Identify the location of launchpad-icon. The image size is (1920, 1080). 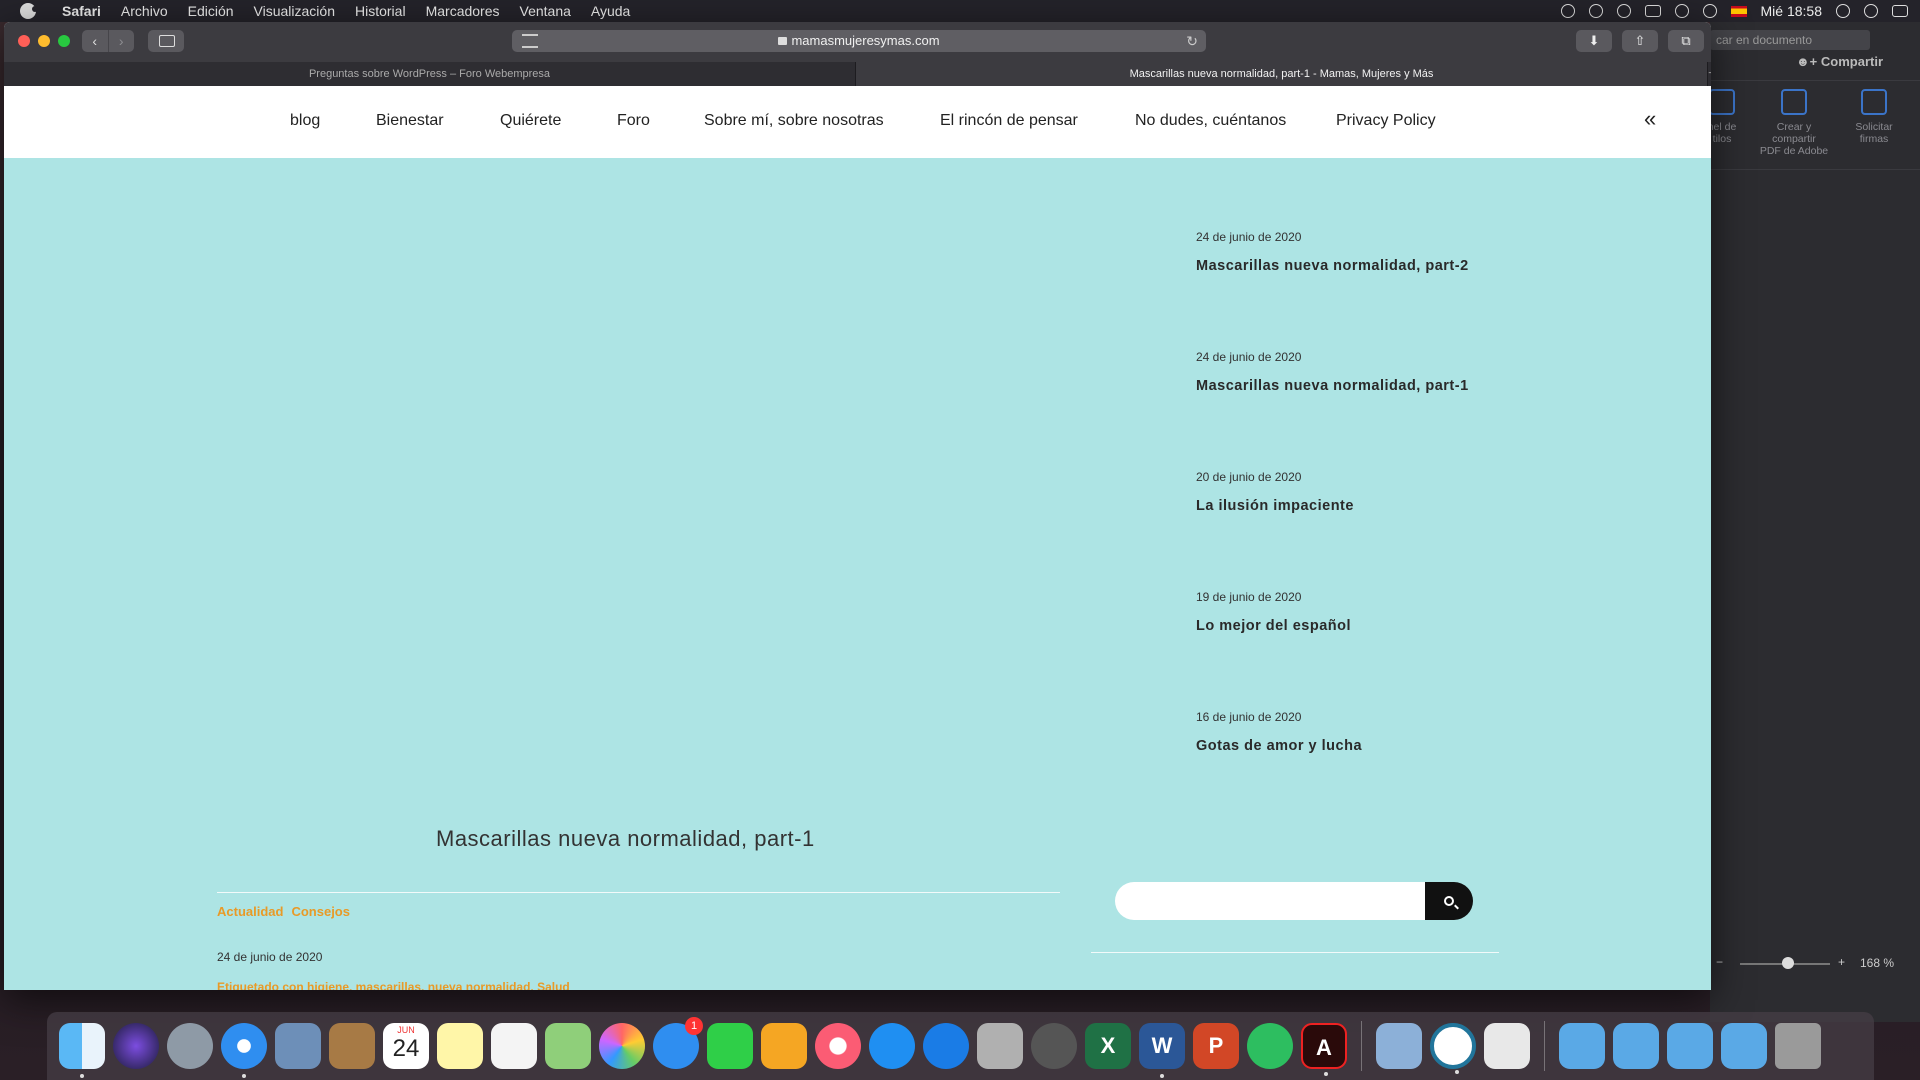
(190, 1046).